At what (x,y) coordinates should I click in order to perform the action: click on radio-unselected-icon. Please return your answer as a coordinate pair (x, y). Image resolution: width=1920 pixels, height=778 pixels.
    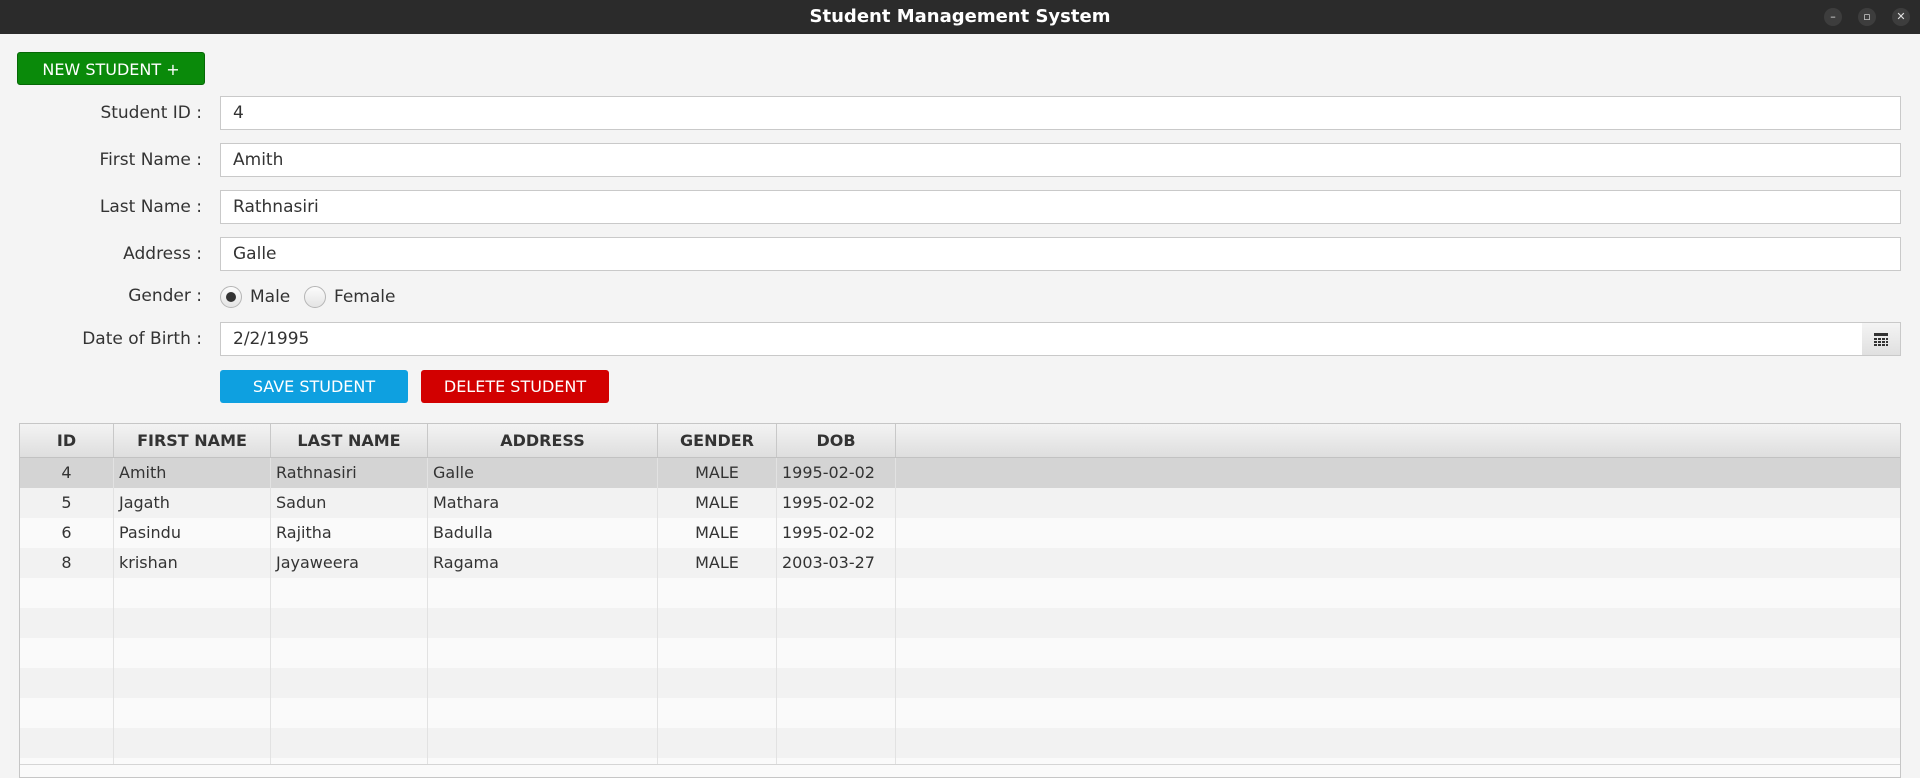
    Looking at the image, I should click on (315, 297).